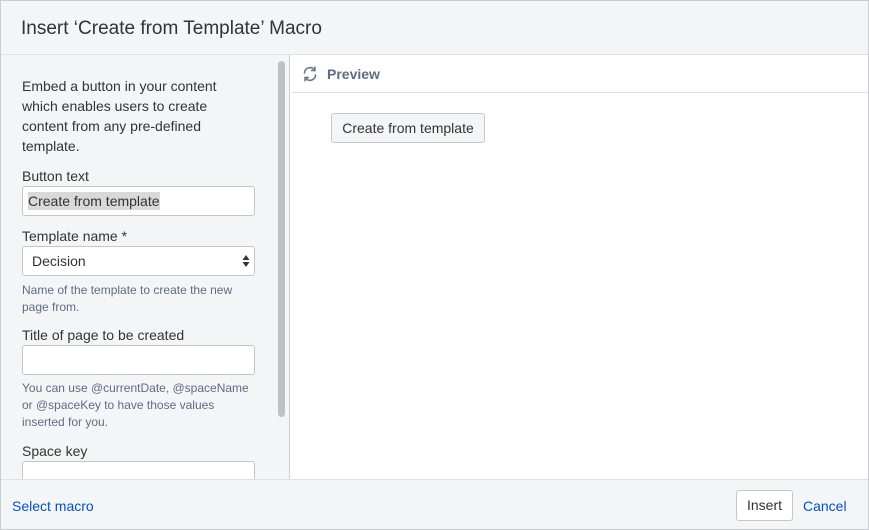 The image size is (869, 530). What do you see at coordinates (138, 360) in the screenshot?
I see `page-title-input` at bounding box center [138, 360].